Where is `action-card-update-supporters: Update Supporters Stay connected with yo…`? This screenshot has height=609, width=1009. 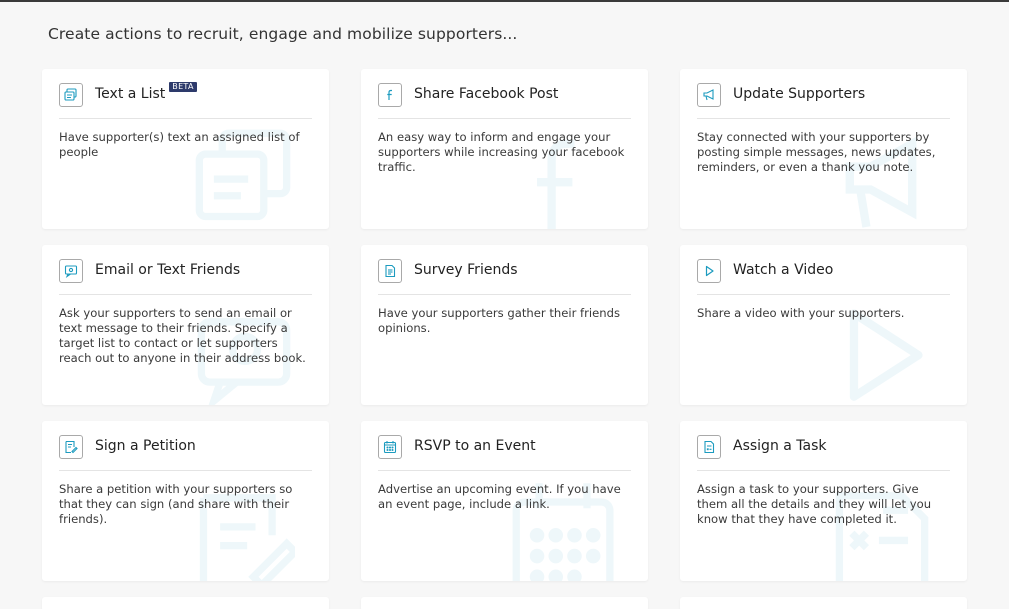
action-card-update-supporters: Update Supporters Stay connected with yo… is located at coordinates (823, 149).